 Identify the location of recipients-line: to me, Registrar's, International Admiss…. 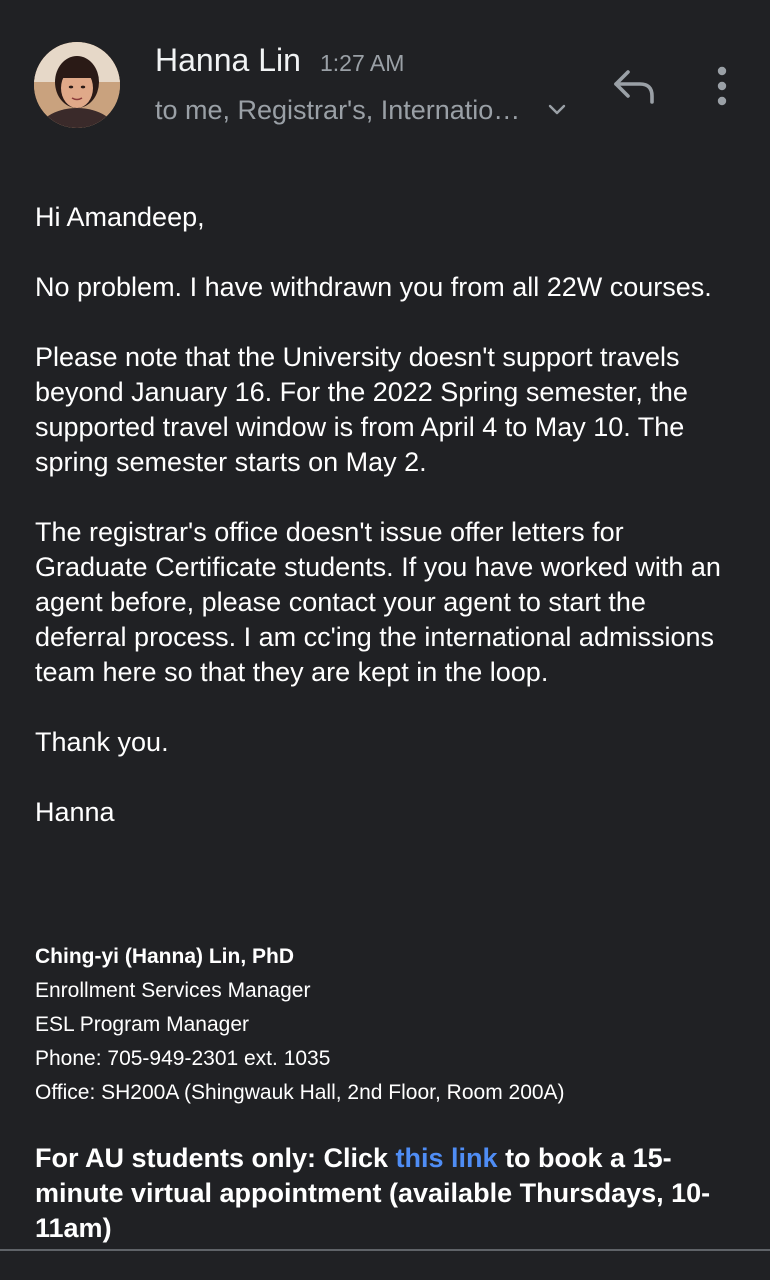
(345, 110).